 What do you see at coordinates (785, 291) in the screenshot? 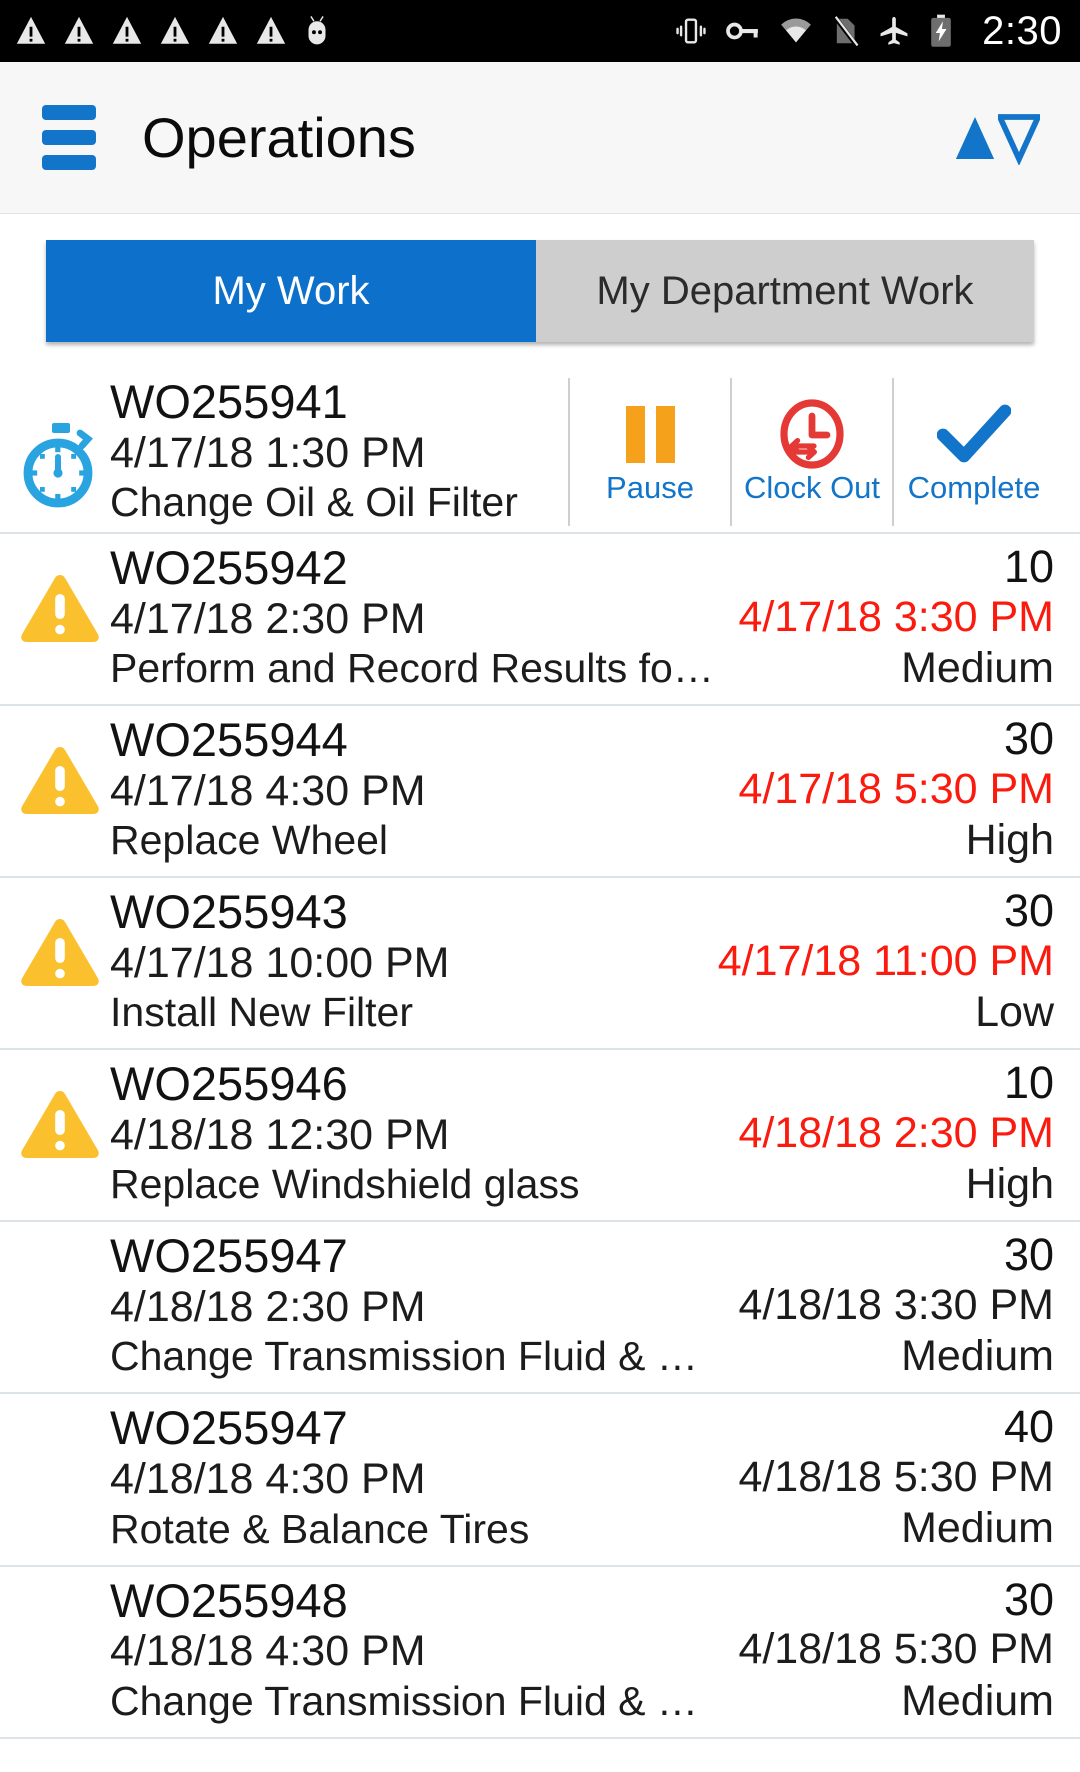
I see `tab-my-department-work: My Department Work` at bounding box center [785, 291].